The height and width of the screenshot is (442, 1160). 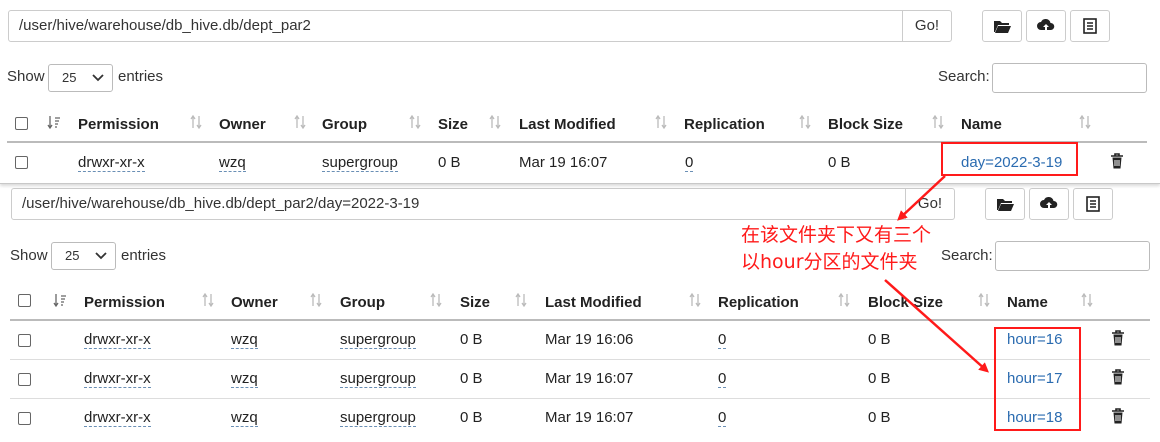 I want to click on annotation-line-1: 在该文件夹下又有三个, so click(x=836, y=235).